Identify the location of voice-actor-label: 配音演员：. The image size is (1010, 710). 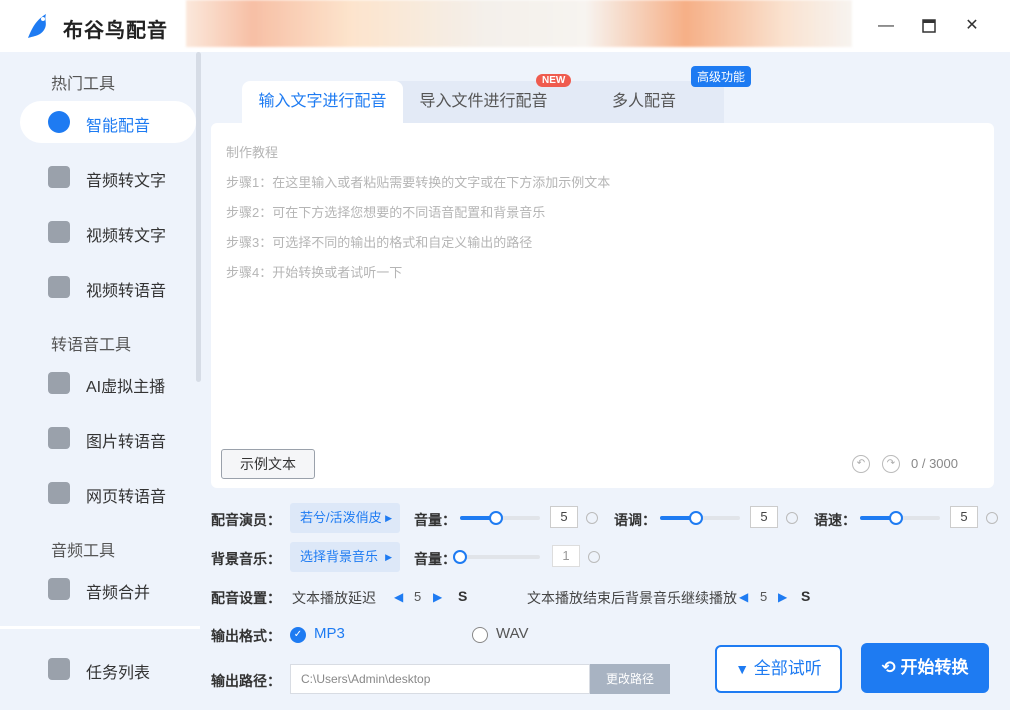
(246, 520).